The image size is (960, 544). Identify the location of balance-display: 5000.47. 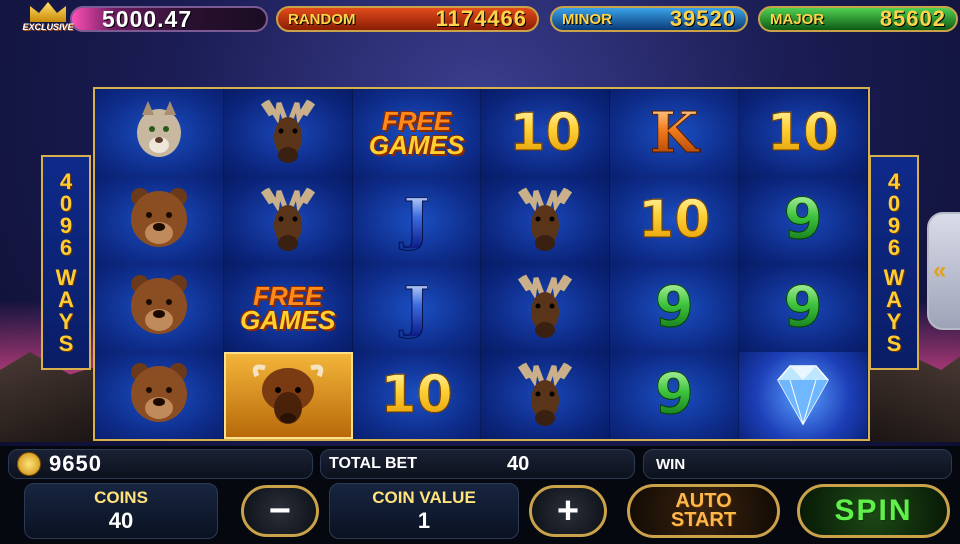
(169, 19).